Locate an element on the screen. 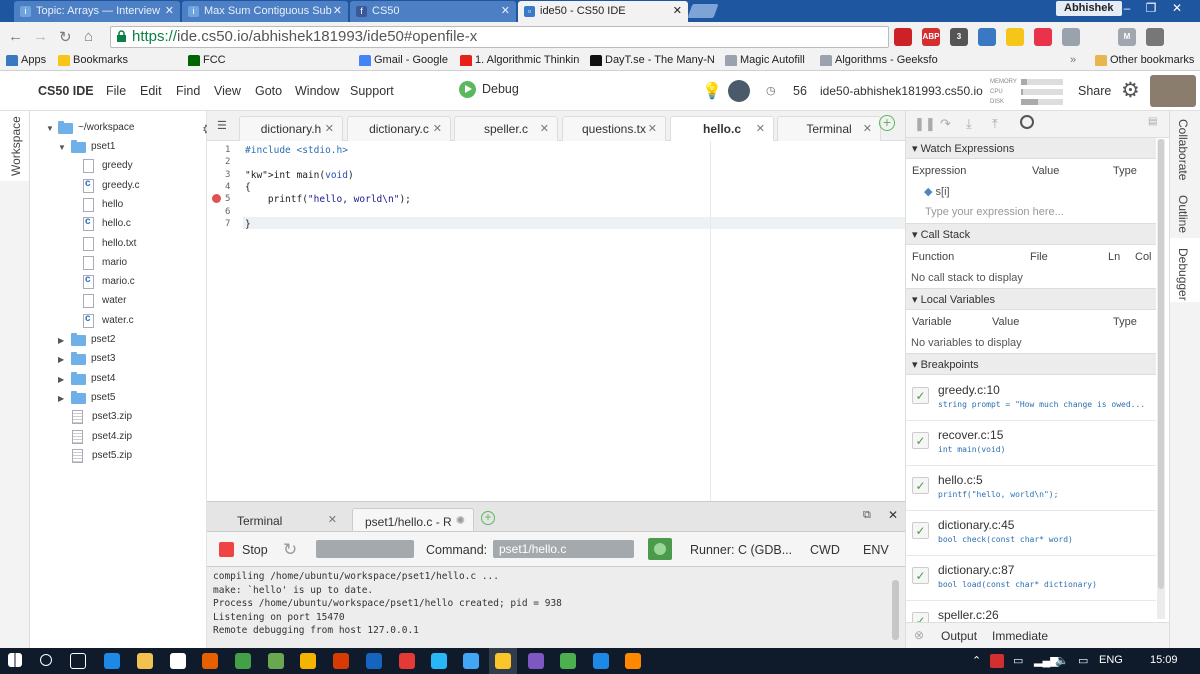  settings-gear-icon: ⚙ is located at coordinates (1130, 90).